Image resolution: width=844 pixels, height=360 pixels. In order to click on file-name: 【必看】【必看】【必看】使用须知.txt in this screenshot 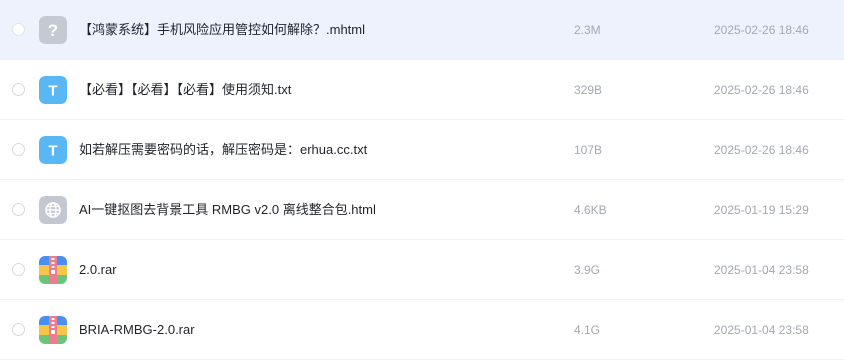, I will do `click(185, 89)`.